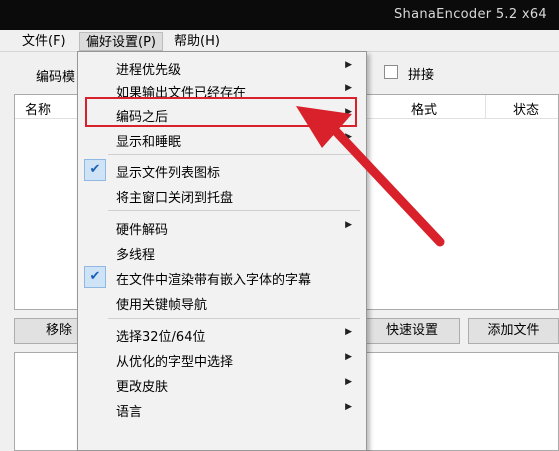 The height and width of the screenshot is (451, 559). I want to click on column-format: 格式, so click(424, 108).